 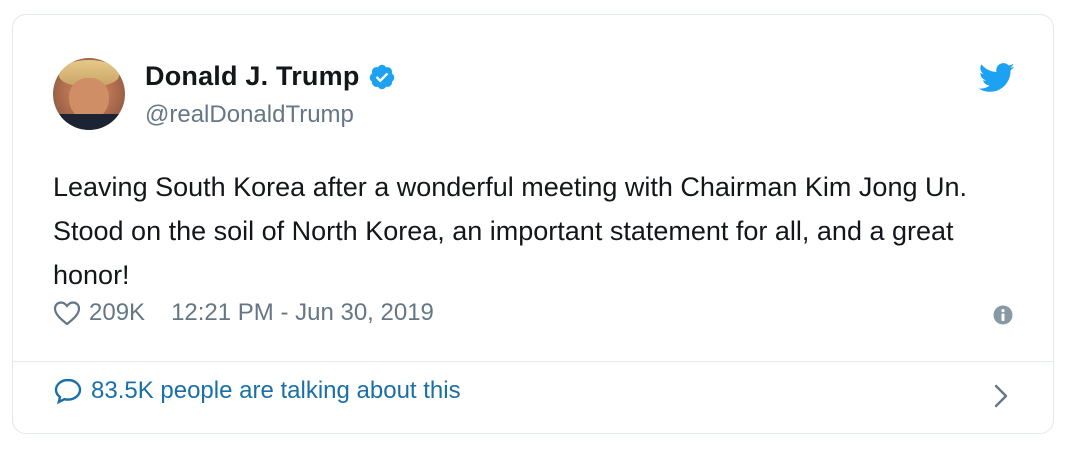 I want to click on verified-badge-icon, so click(x=381, y=76).